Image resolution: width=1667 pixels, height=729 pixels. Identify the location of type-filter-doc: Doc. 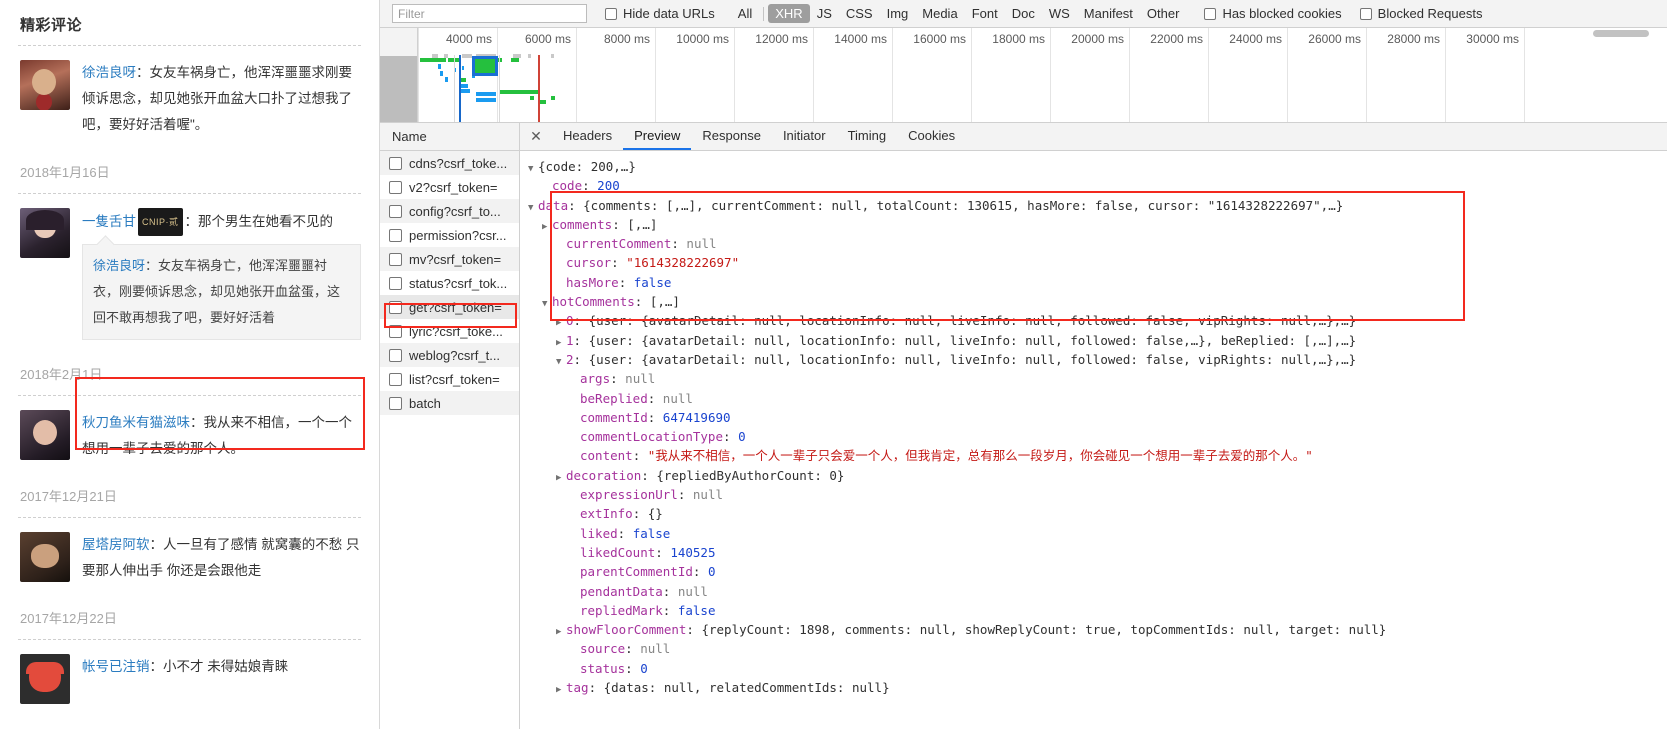
(1023, 13).